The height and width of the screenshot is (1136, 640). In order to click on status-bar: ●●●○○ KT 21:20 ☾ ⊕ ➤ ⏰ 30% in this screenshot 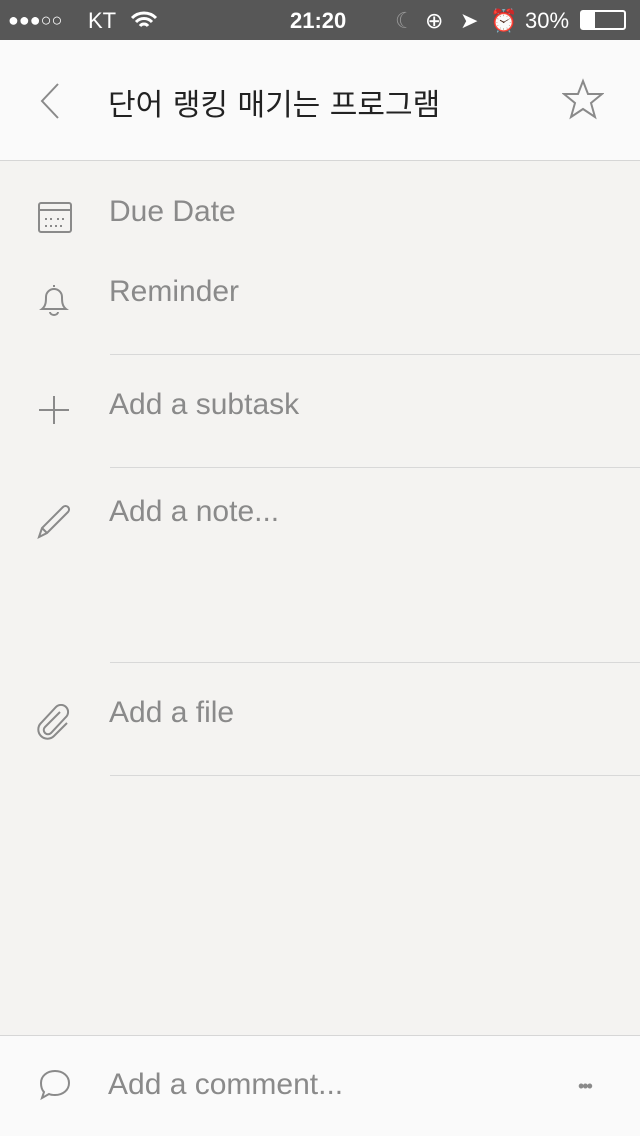, I will do `click(320, 20)`.